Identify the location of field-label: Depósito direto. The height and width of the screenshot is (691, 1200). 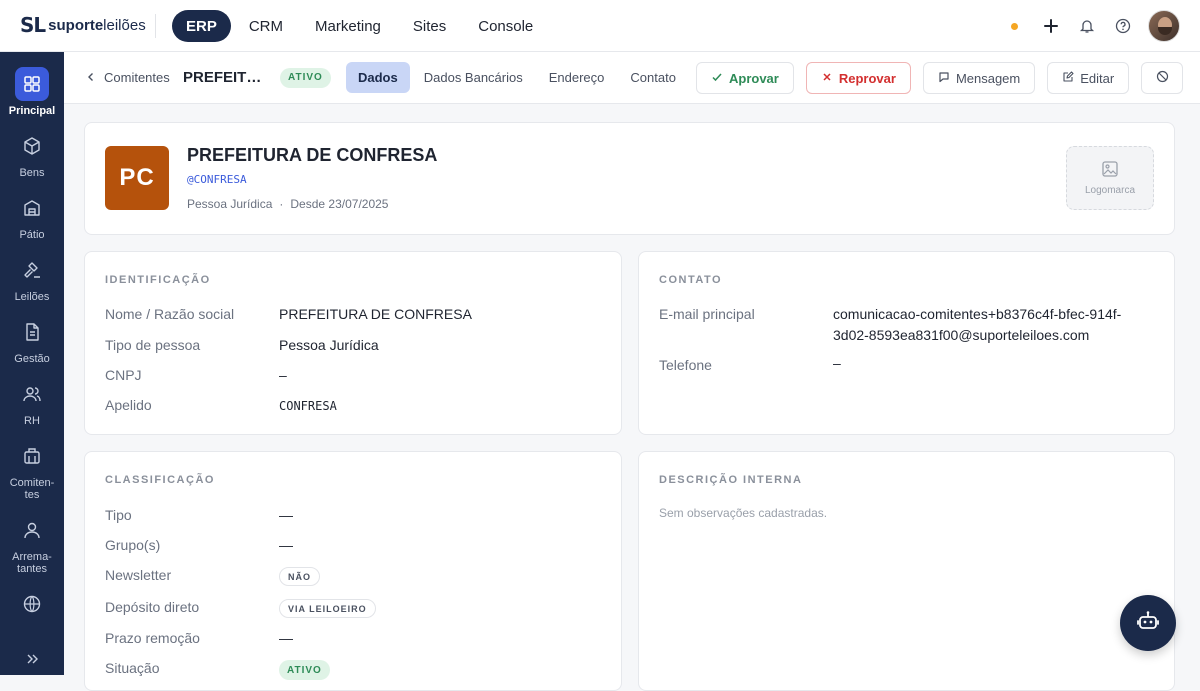
(152, 607).